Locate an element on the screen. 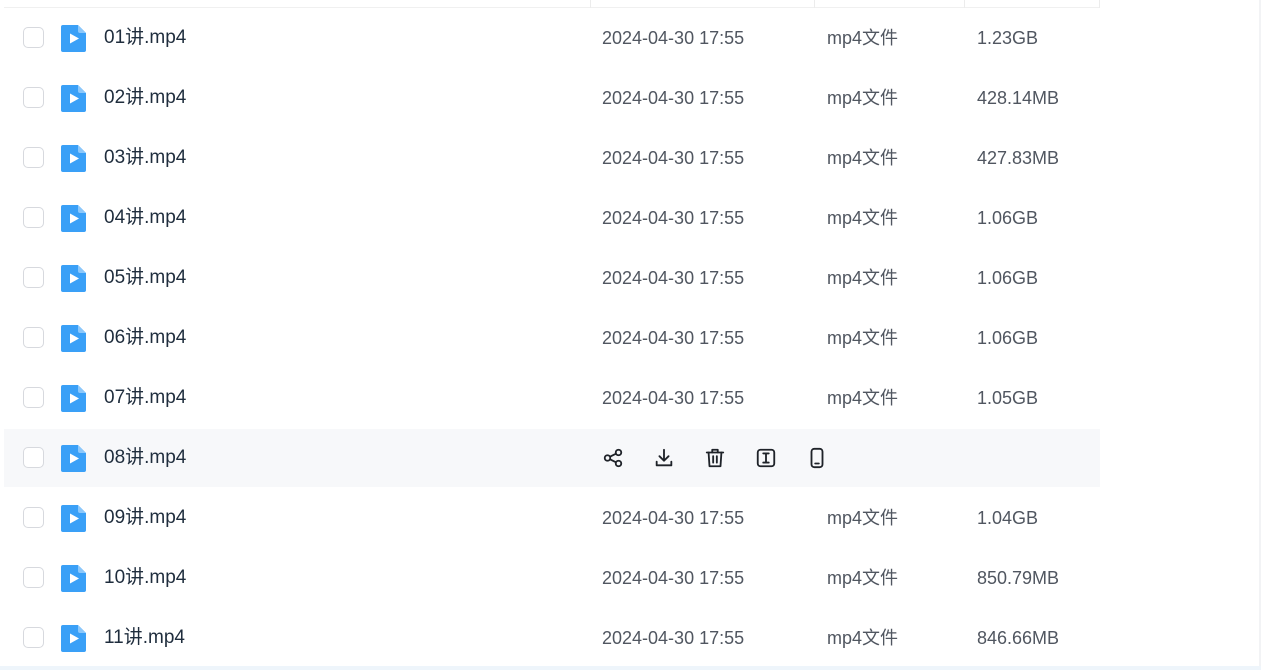 This screenshot has height=670, width=1261. file-row: 04讲.mp4 2024-04-30 17:55 mp4文件 1.06GB is located at coordinates (552, 218).